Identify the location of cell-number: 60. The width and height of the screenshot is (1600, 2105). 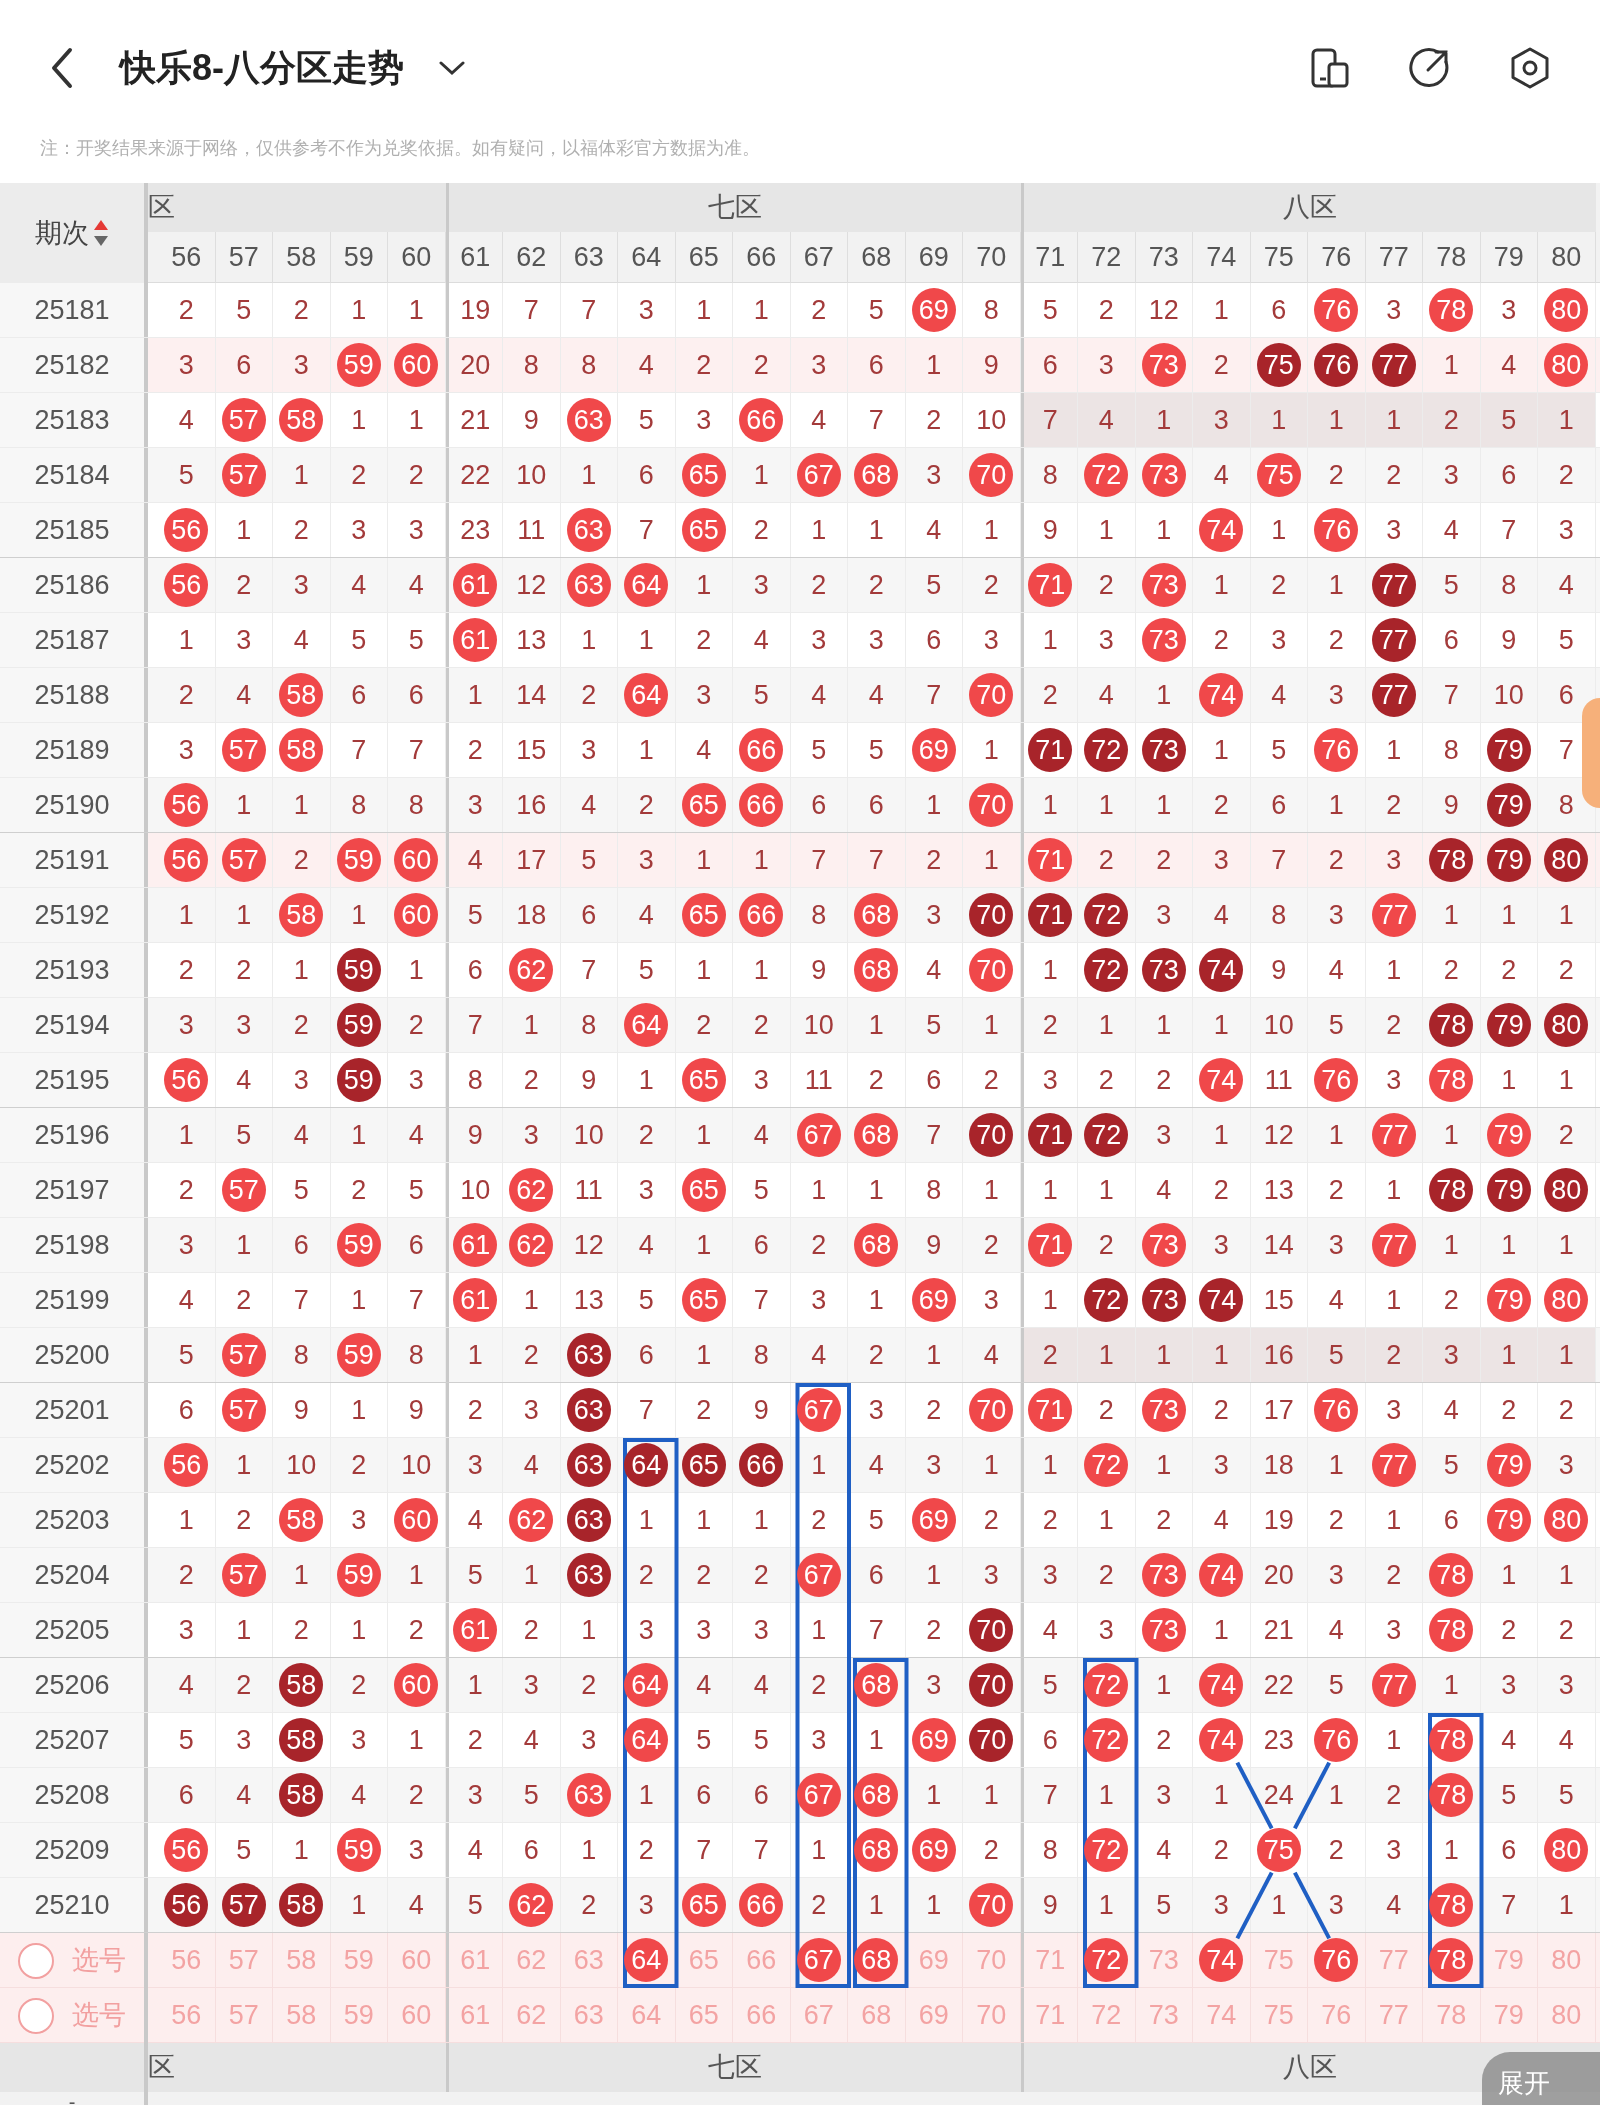
(416, 1960).